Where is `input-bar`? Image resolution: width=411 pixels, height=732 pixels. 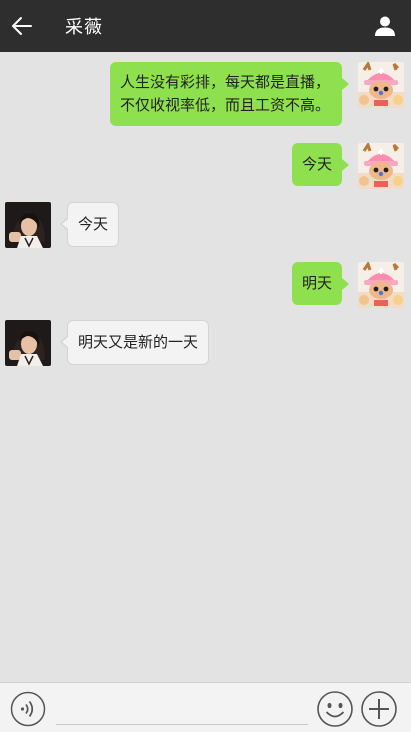 input-bar is located at coordinates (205, 707).